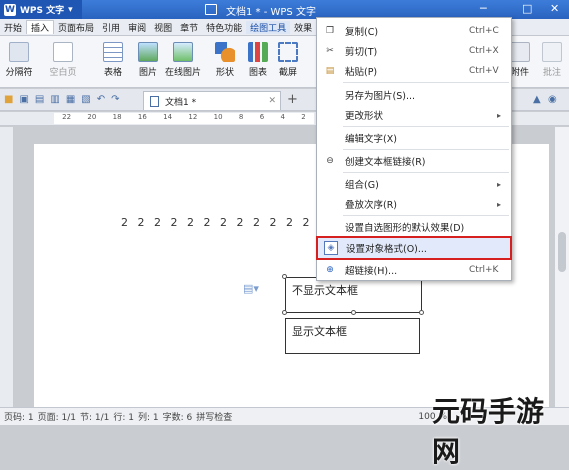 Image resolution: width=569 pixels, height=470 pixels. What do you see at coordinates (76, 27) in the screenshot?
I see `menu-page-layout: 页面布局` at bounding box center [76, 27].